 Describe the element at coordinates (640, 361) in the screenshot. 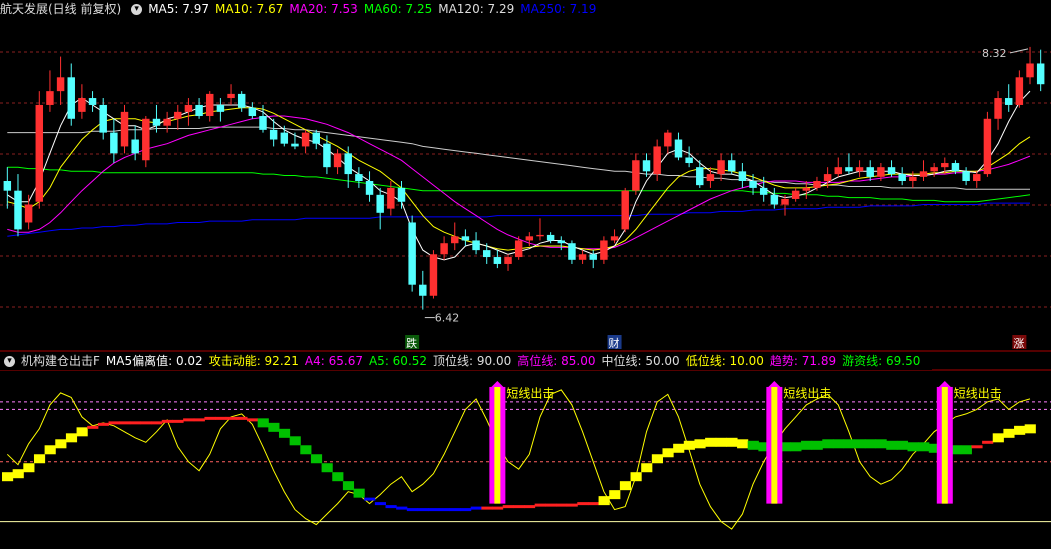

I see `sub-legend-item: 中位线: 50.00` at that location.